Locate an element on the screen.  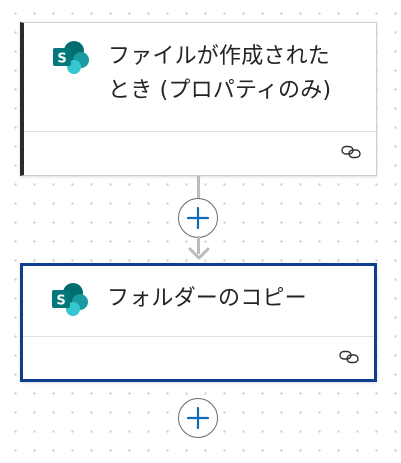
connector-line-top is located at coordinates (198, 188).